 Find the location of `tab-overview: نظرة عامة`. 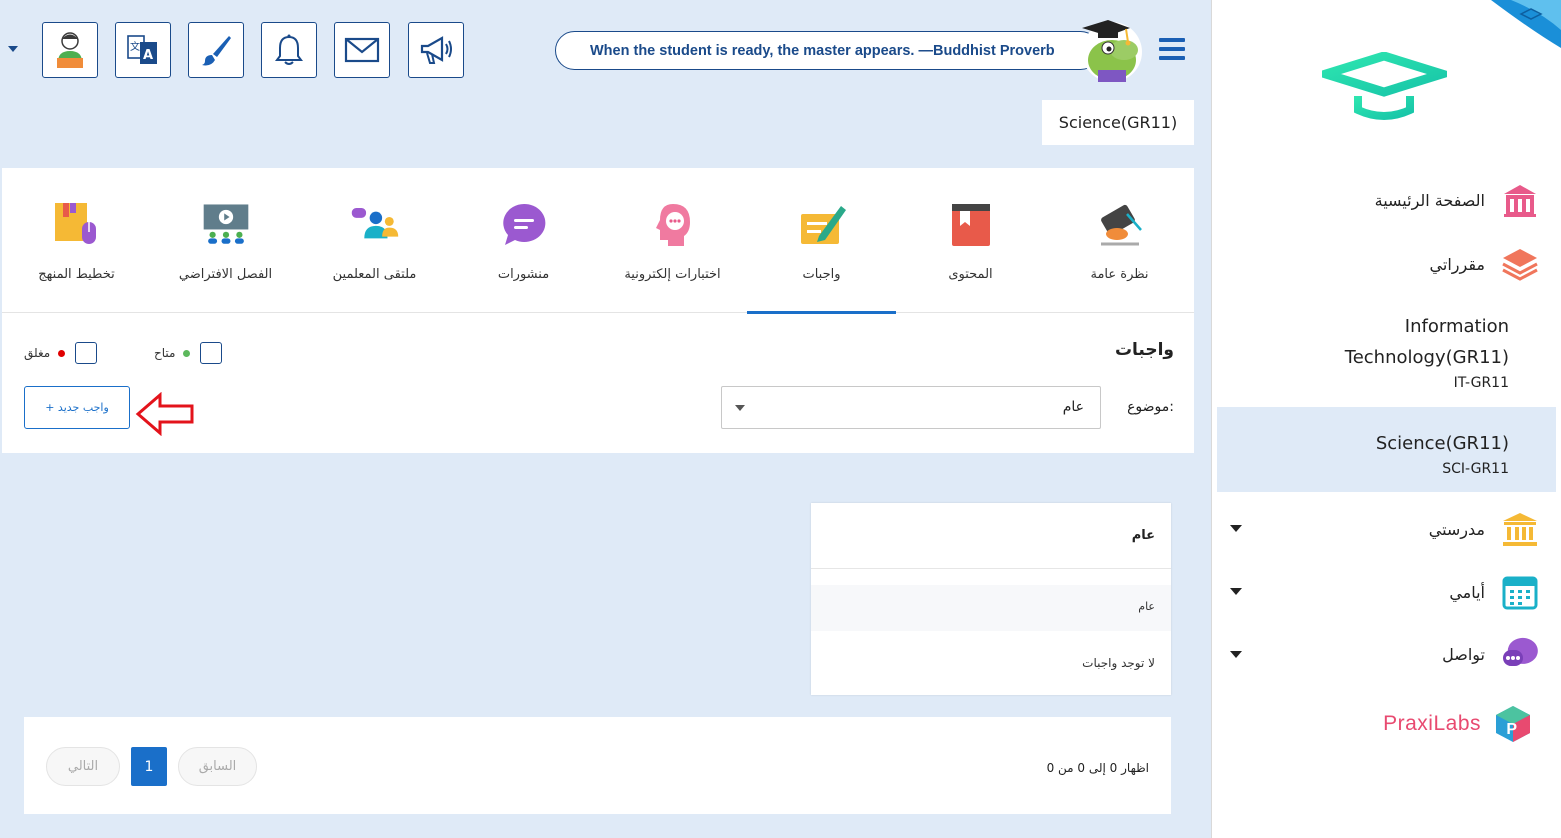

tab-overview: نظرة عامة is located at coordinates (1119, 240).